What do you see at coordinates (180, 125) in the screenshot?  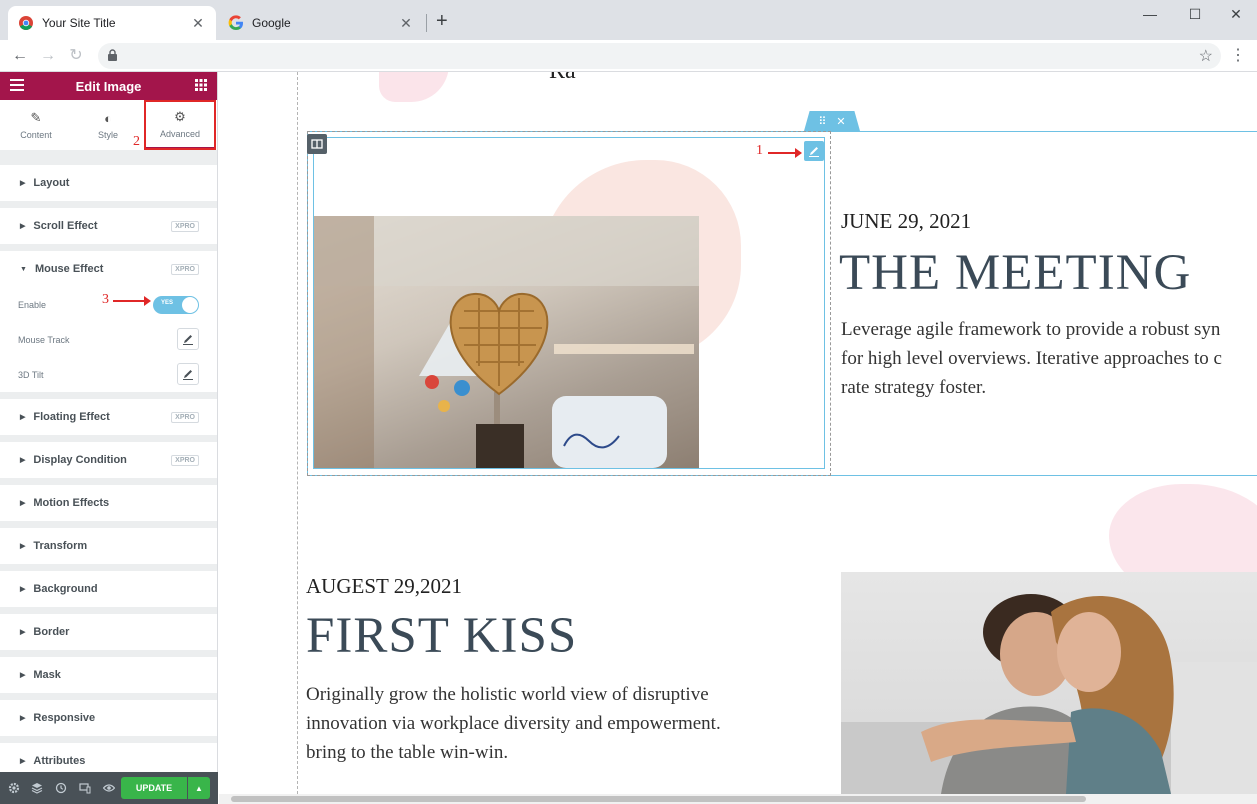 I see `tab-advanced: ⚙ Advanced` at bounding box center [180, 125].